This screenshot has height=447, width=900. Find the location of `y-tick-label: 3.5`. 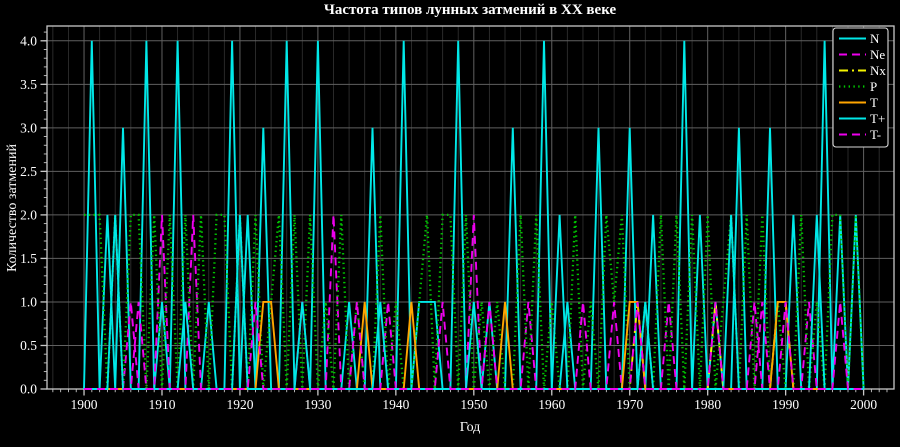

y-tick-label: 3.5 is located at coordinates (28, 84).